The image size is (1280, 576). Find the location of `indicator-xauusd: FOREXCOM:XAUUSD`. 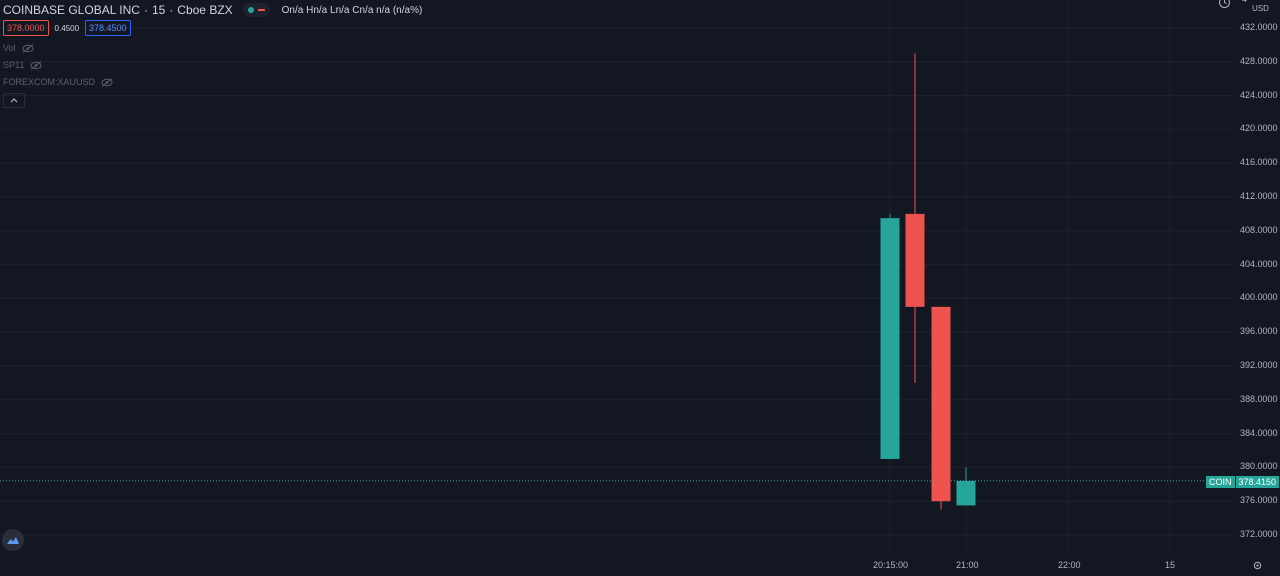

indicator-xauusd: FOREXCOM:XAUUSD is located at coordinates (58, 82).